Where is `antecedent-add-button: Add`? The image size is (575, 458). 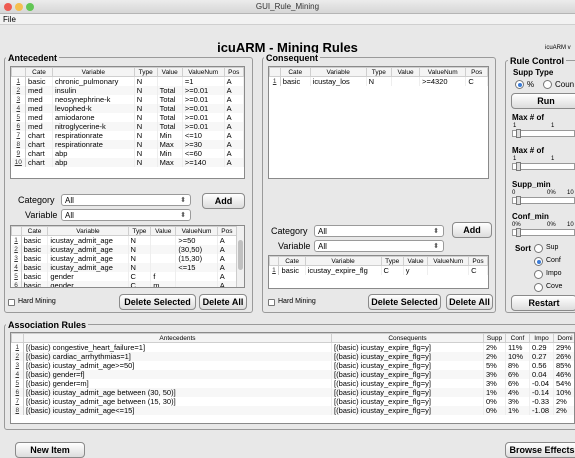 antecedent-add-button: Add is located at coordinates (223, 201).